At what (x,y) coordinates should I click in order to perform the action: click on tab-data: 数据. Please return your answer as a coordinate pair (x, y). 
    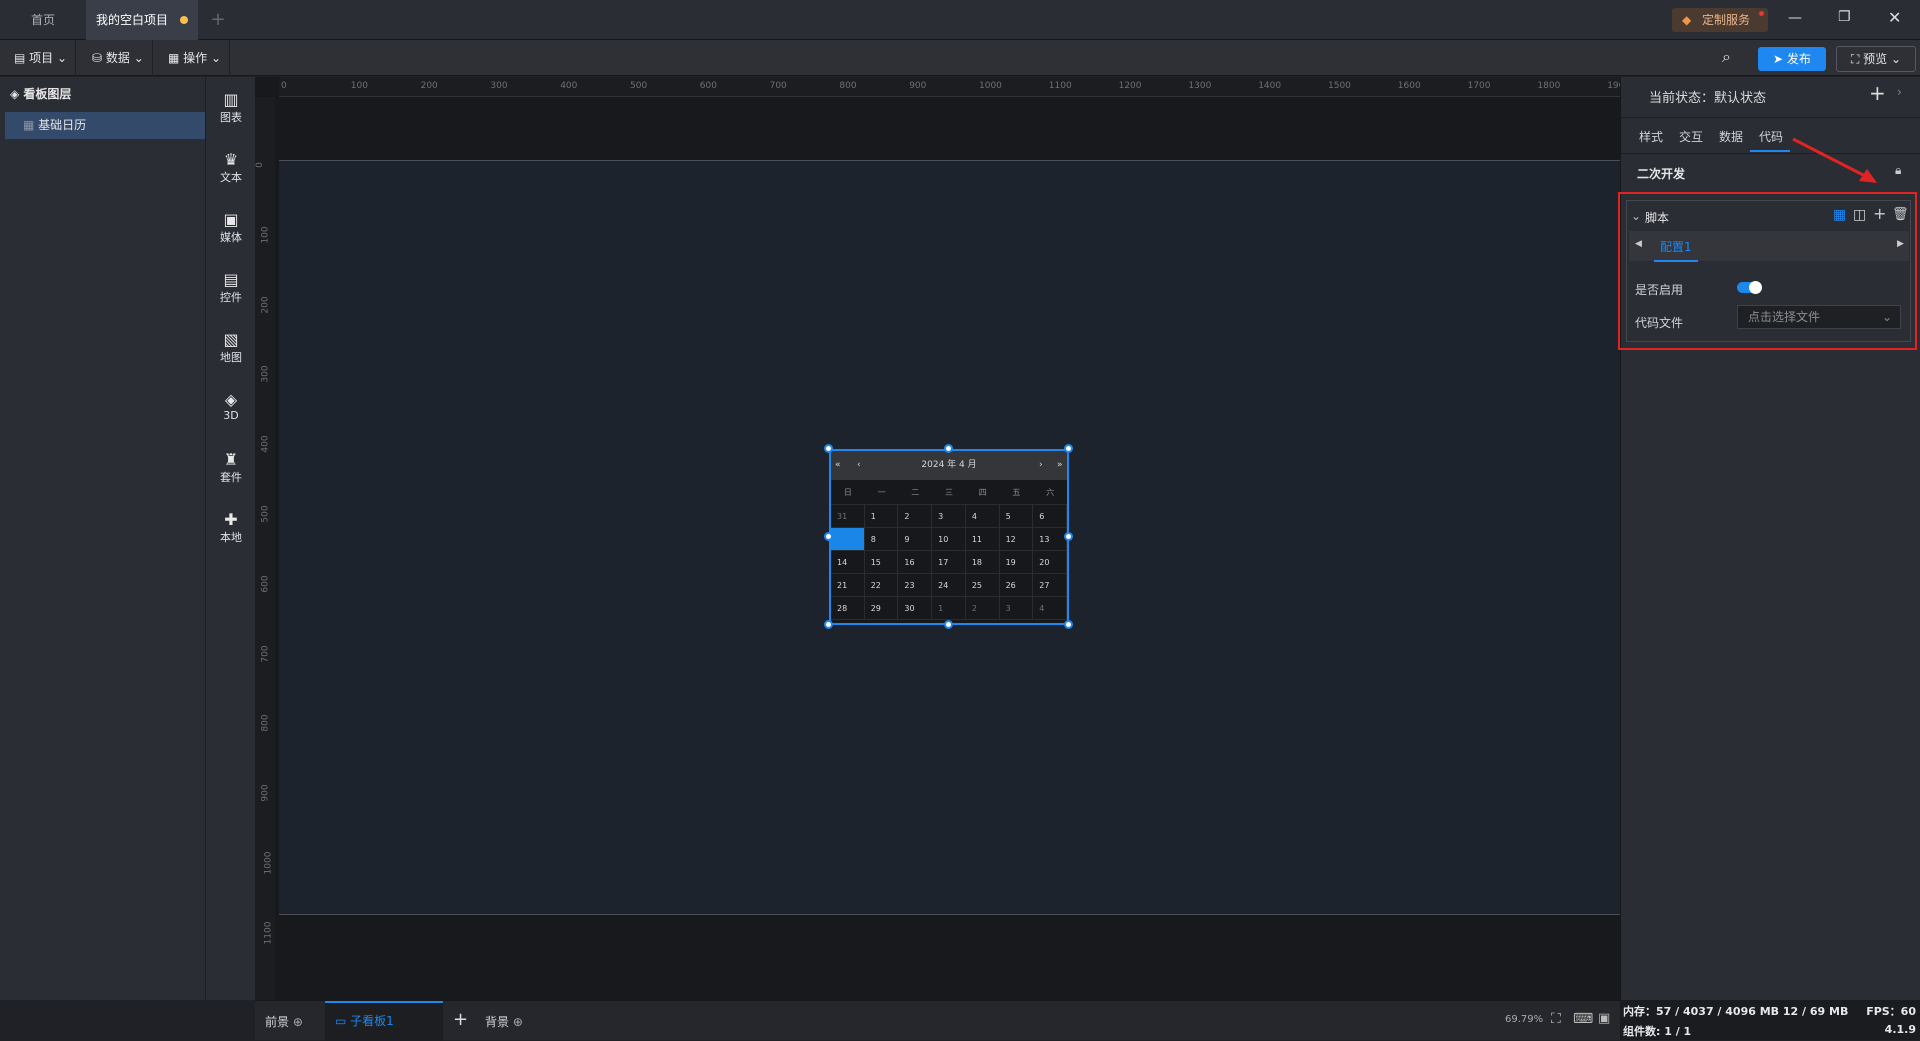
    Looking at the image, I should click on (1731, 136).